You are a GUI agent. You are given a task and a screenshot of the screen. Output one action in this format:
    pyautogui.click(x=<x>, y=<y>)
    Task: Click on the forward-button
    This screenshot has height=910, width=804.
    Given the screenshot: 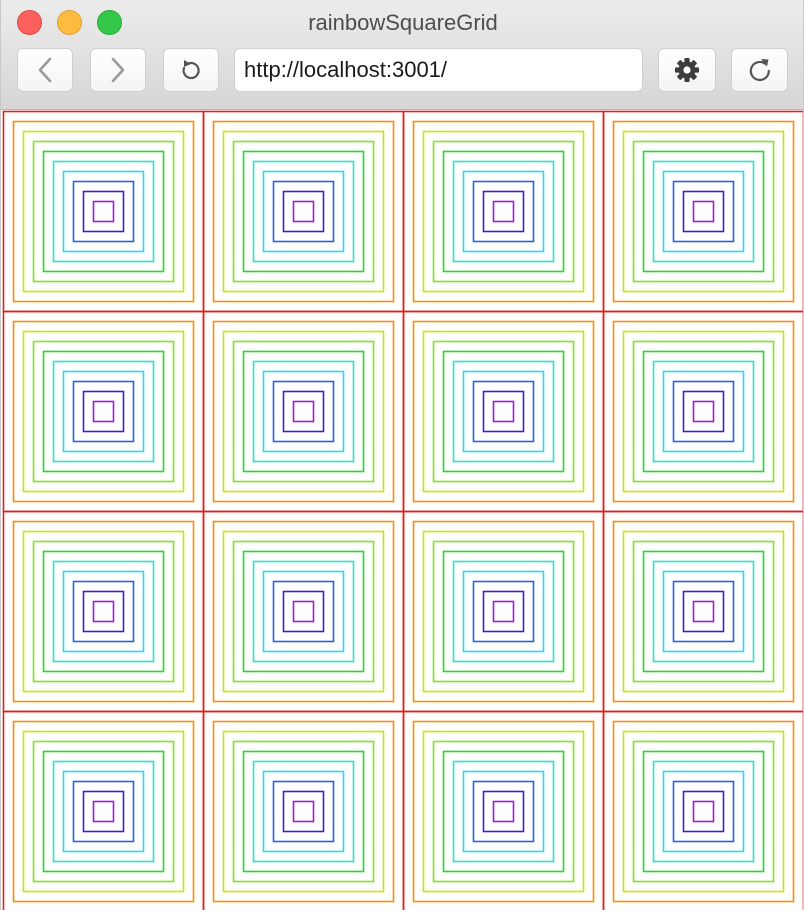 What is the action you would take?
    pyautogui.click(x=118, y=70)
    